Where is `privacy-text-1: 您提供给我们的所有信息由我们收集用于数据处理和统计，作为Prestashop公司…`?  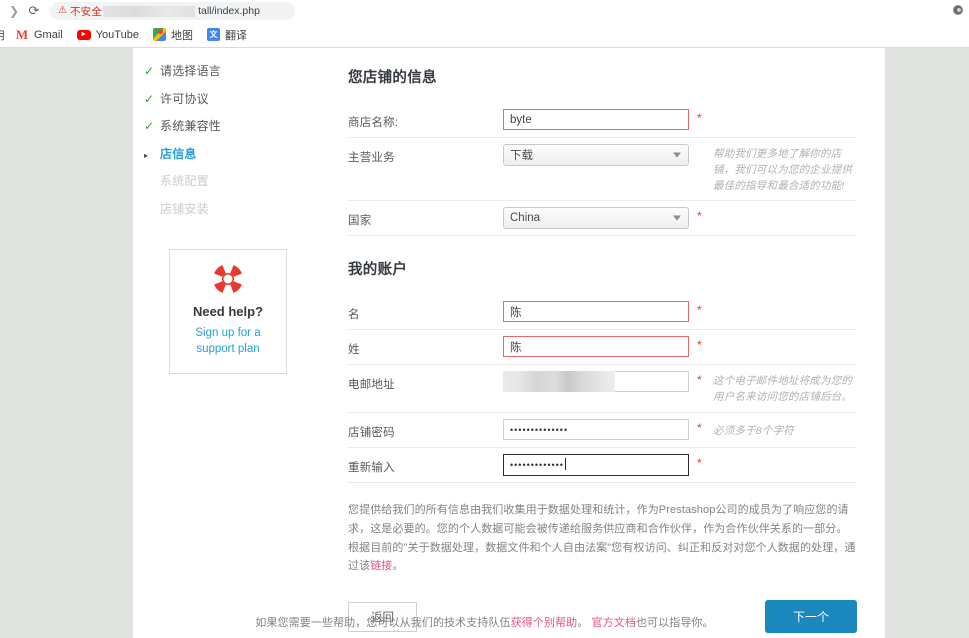 privacy-text-1: 您提供给我们的所有信息由我们收集用于数据处理和统计，作为Prestashop公司… is located at coordinates (602, 538).